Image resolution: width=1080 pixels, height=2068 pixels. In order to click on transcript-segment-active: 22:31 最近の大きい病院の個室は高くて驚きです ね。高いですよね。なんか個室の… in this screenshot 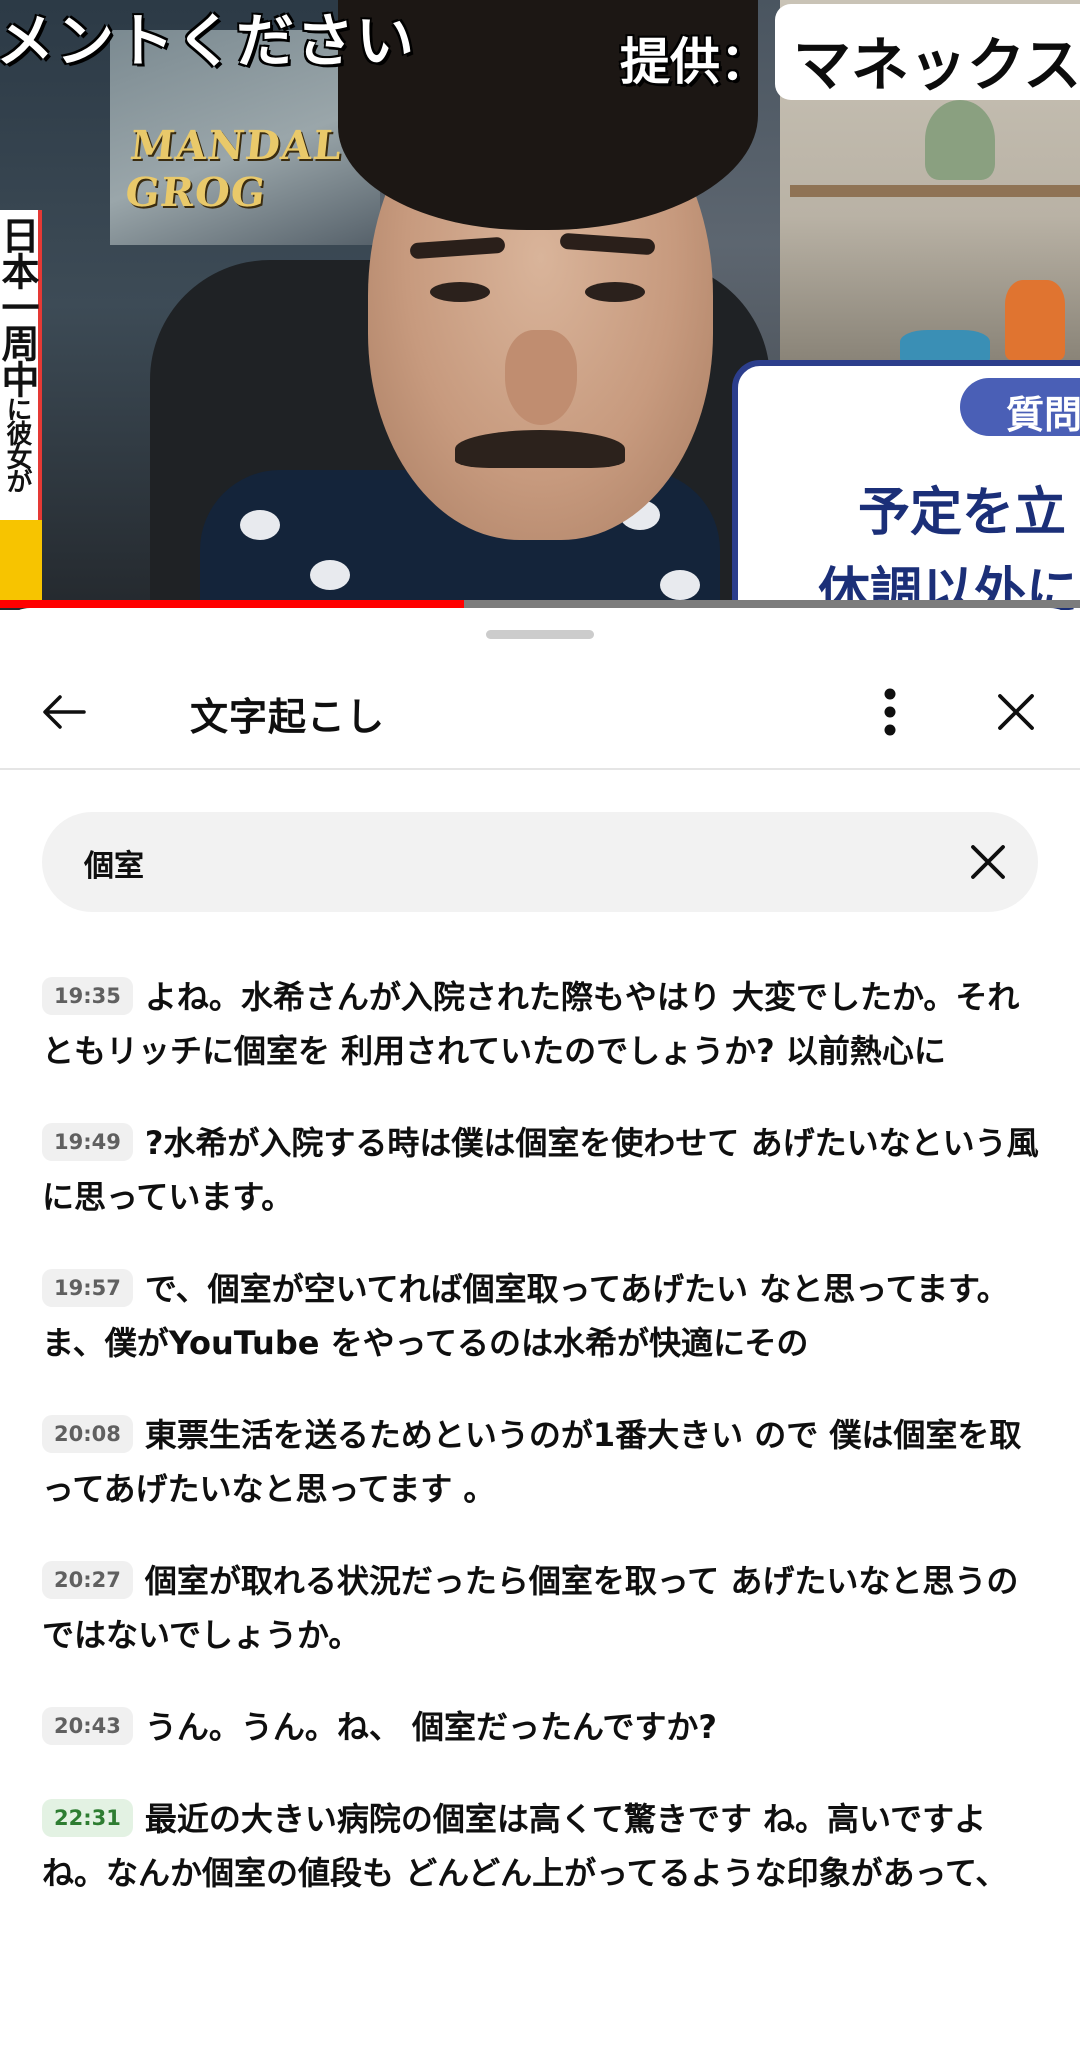, I will do `click(542, 1846)`.